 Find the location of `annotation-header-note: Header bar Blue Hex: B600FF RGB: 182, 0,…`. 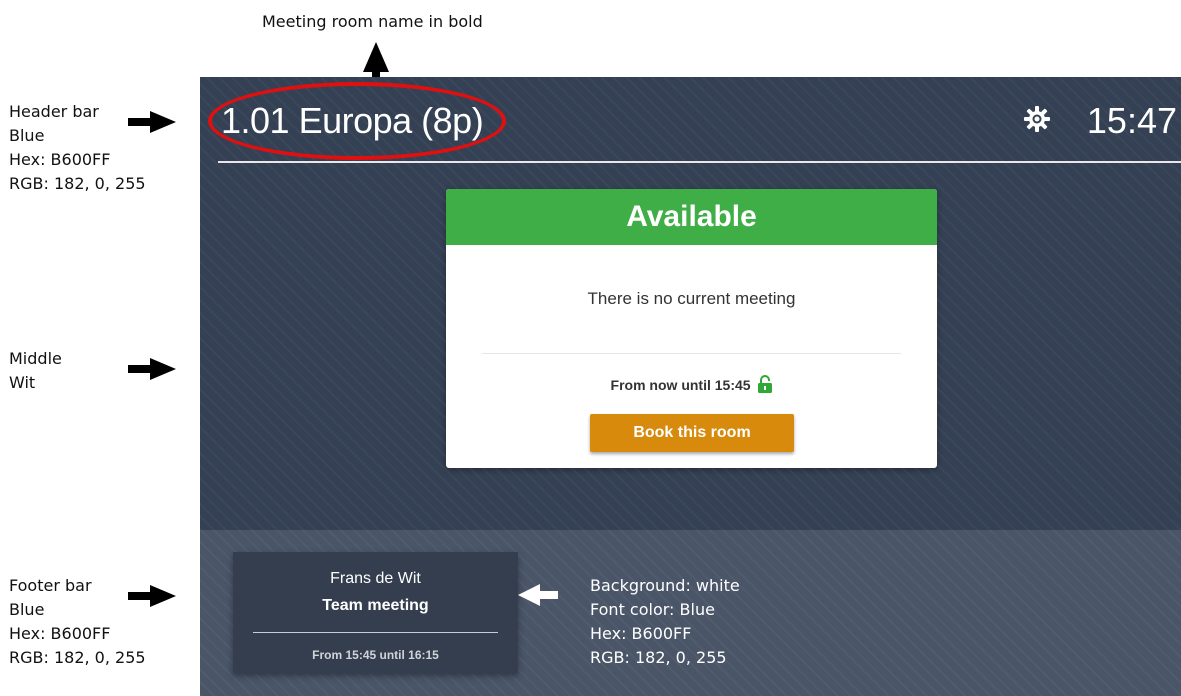

annotation-header-note: Header bar Blue Hex: B600FF RGB: 182, 0,… is located at coordinates (77, 147).